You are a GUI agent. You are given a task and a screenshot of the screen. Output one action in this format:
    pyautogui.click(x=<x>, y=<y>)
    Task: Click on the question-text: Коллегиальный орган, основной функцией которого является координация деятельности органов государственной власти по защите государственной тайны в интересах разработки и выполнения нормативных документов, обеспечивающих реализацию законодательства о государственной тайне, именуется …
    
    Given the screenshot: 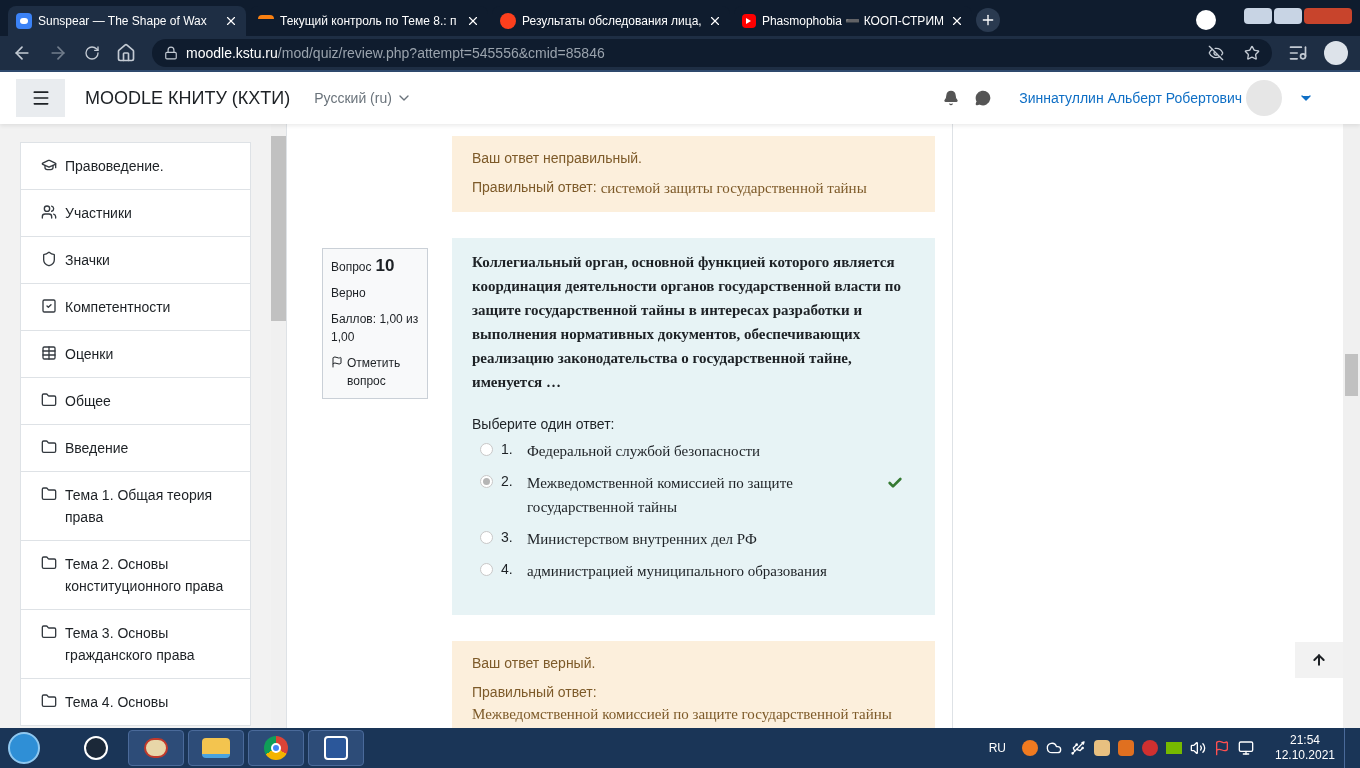 What is the action you would take?
    pyautogui.click(x=687, y=322)
    